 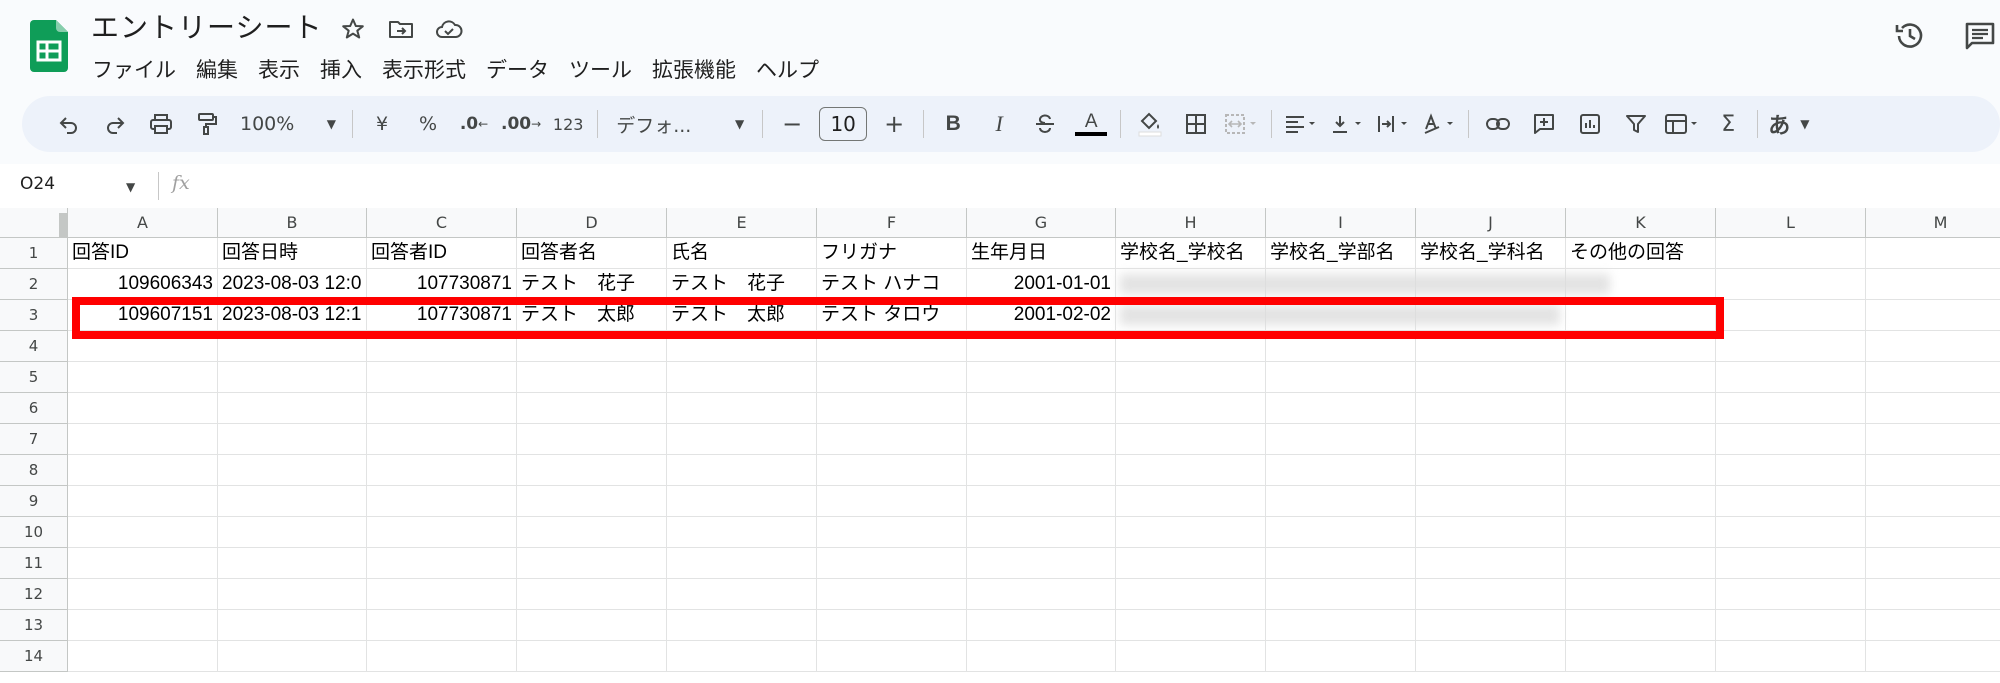 I want to click on column-header-k: K, so click(x=1641, y=223).